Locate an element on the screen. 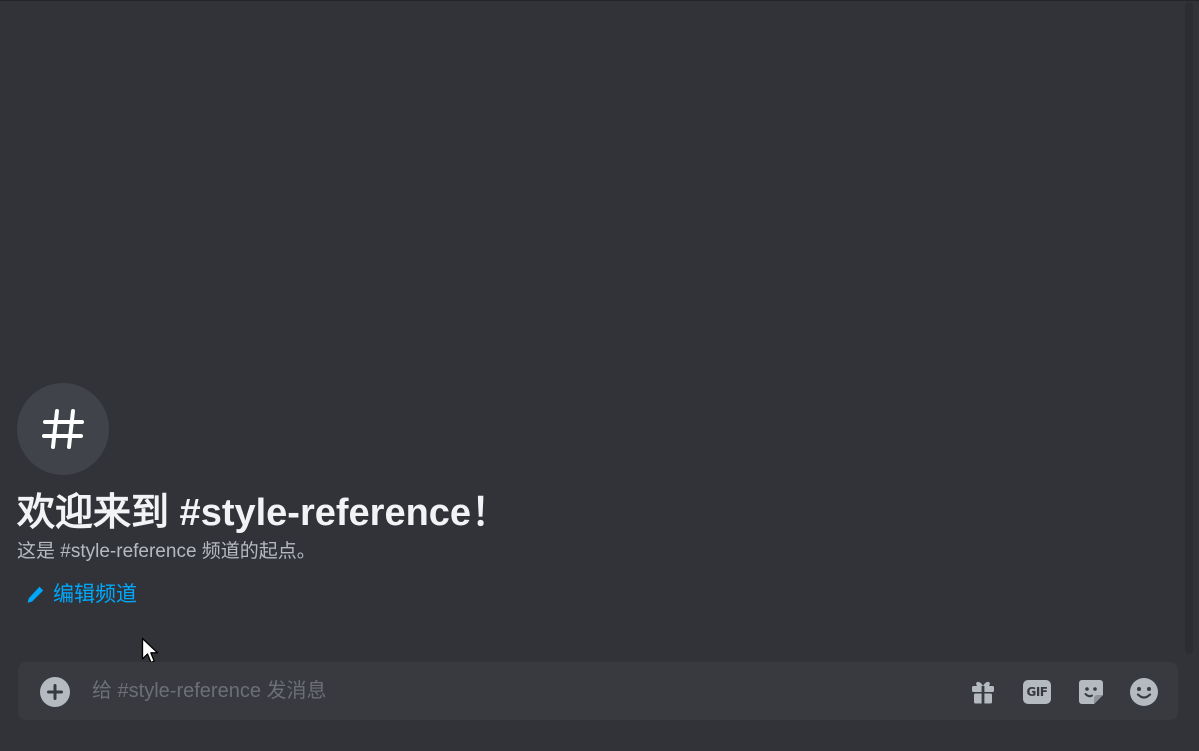 The height and width of the screenshot is (751, 1199). hash-icon is located at coordinates (63, 429).